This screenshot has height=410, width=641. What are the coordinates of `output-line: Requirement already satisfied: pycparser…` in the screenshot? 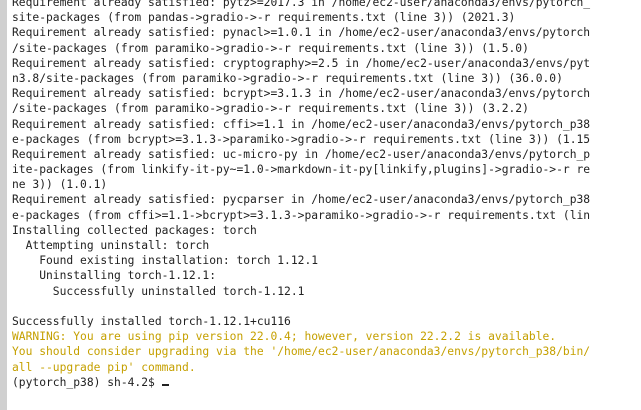 It's located at (301, 200).